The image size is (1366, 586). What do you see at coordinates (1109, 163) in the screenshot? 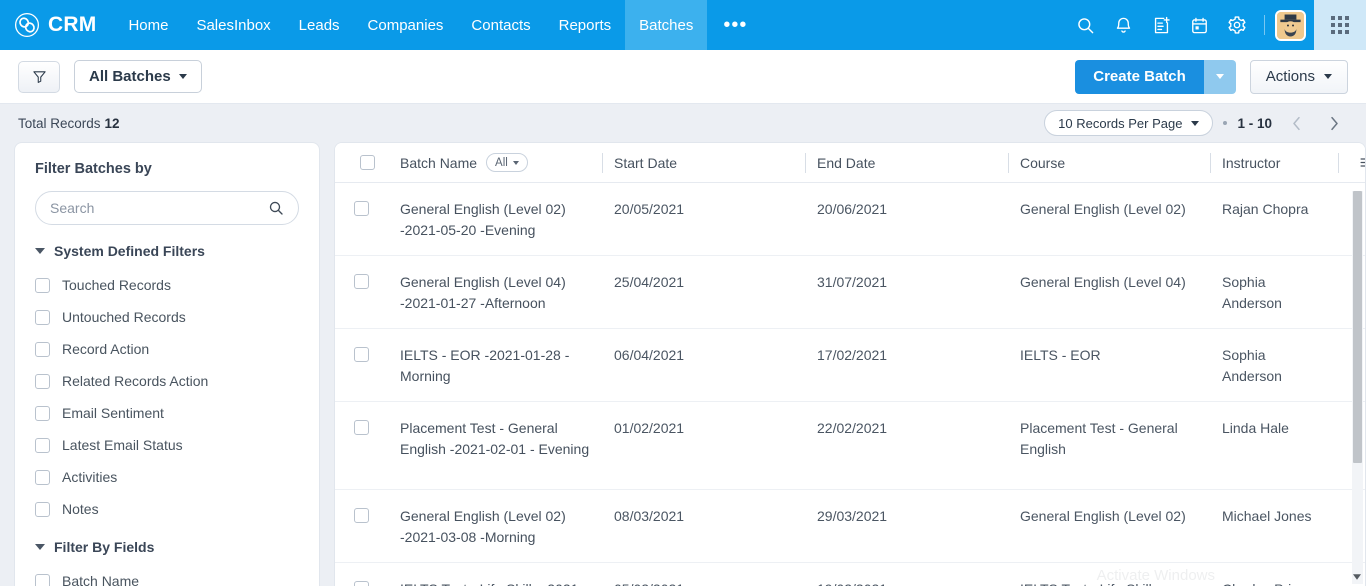
I see `column-header-course: Course` at bounding box center [1109, 163].